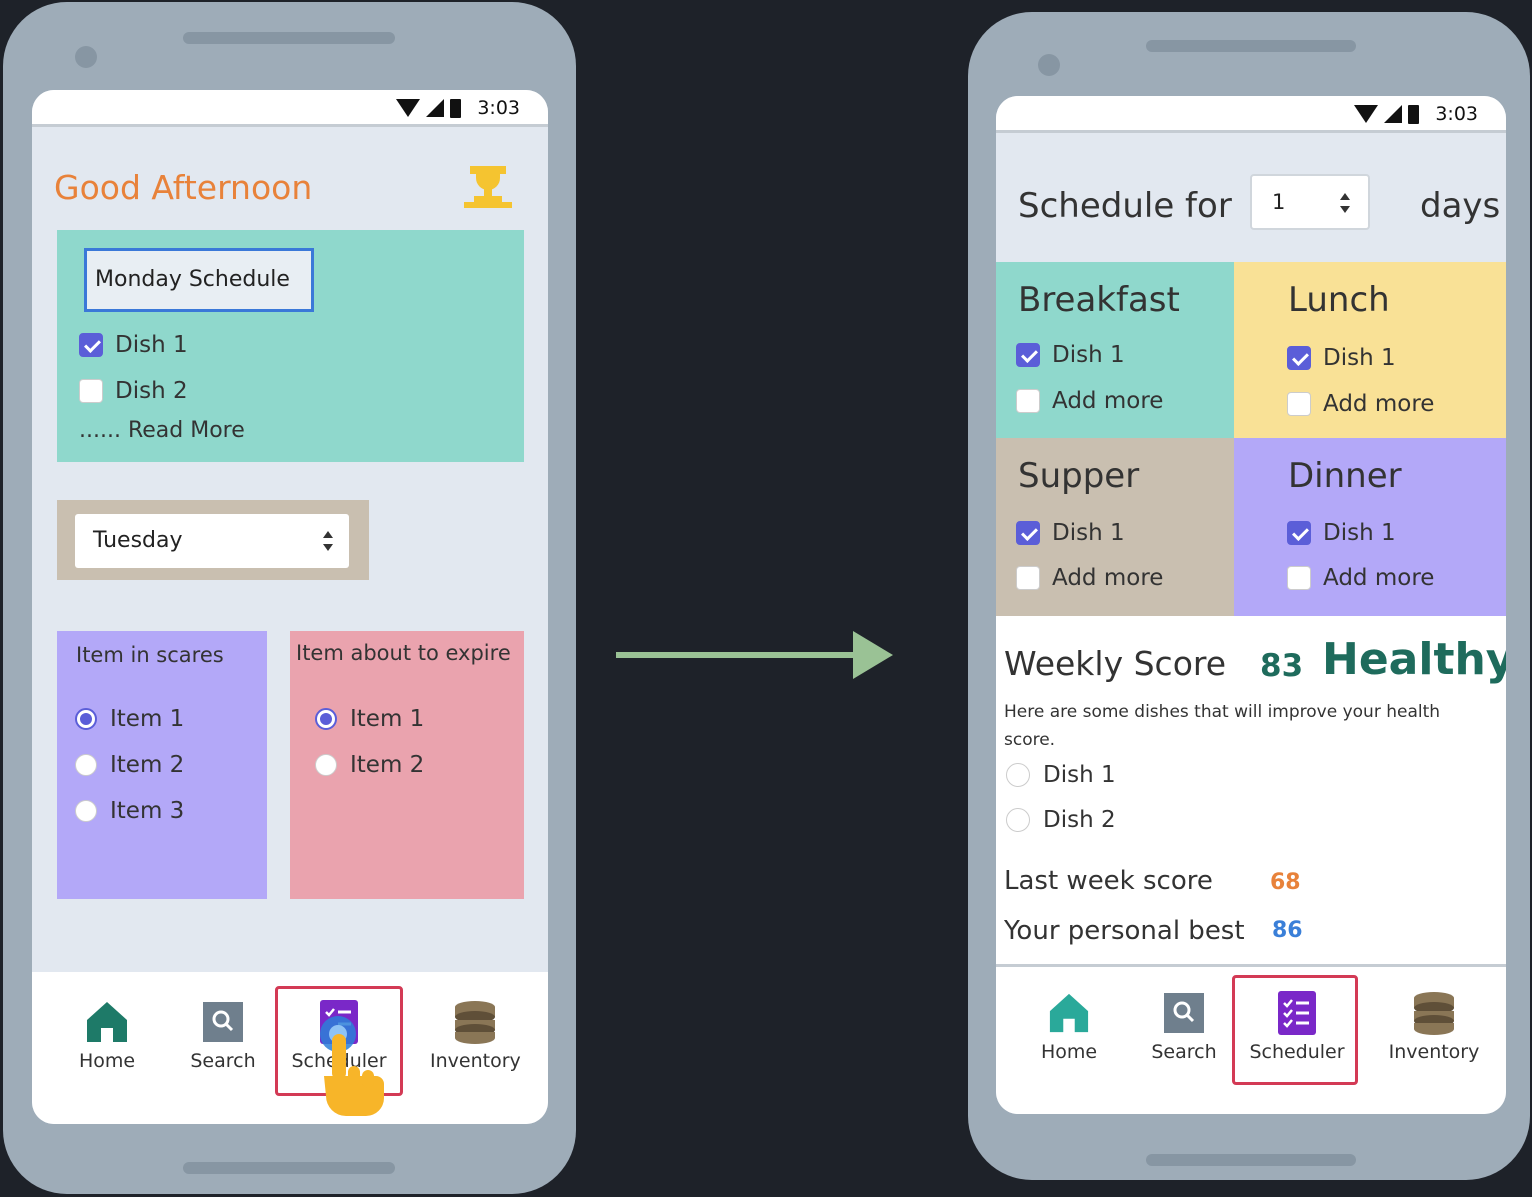 The image size is (1532, 1197). Describe the element at coordinates (162, 430) in the screenshot. I see `read-more-link: ...... Read More` at that location.